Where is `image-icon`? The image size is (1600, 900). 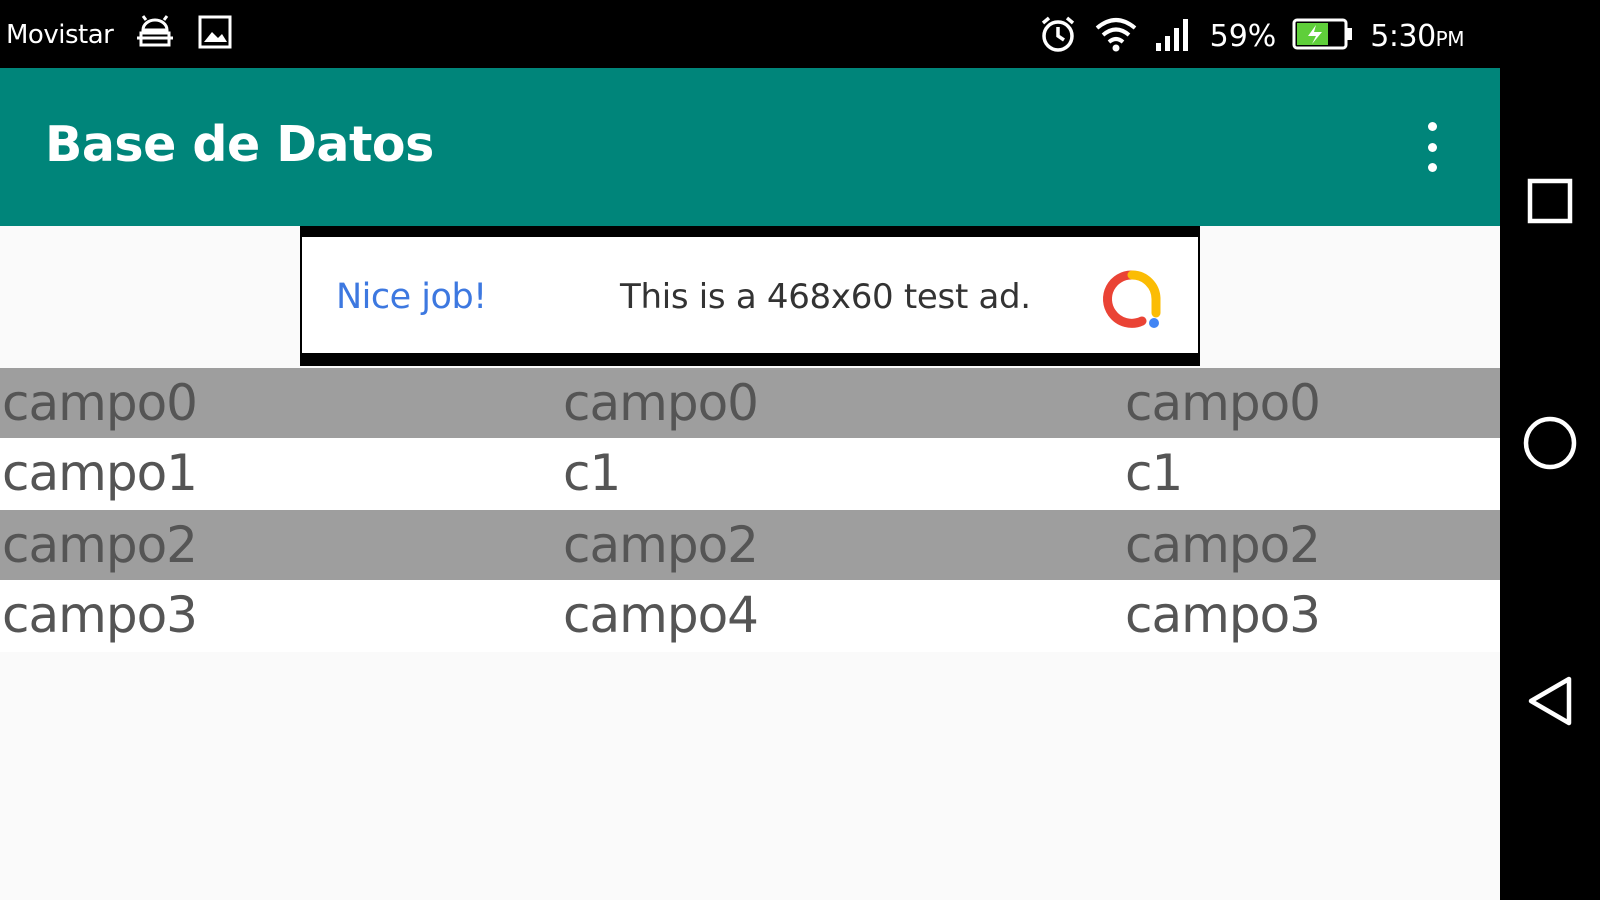 image-icon is located at coordinates (215, 34).